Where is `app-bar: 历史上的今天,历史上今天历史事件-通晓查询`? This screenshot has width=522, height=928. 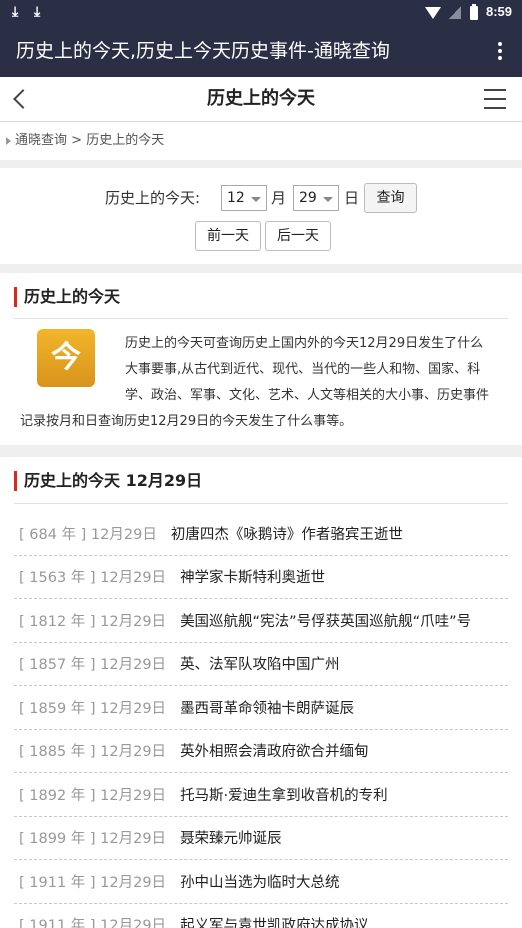 app-bar: 历史上的今天,历史上今天历史事件-通晓查询 is located at coordinates (261, 51).